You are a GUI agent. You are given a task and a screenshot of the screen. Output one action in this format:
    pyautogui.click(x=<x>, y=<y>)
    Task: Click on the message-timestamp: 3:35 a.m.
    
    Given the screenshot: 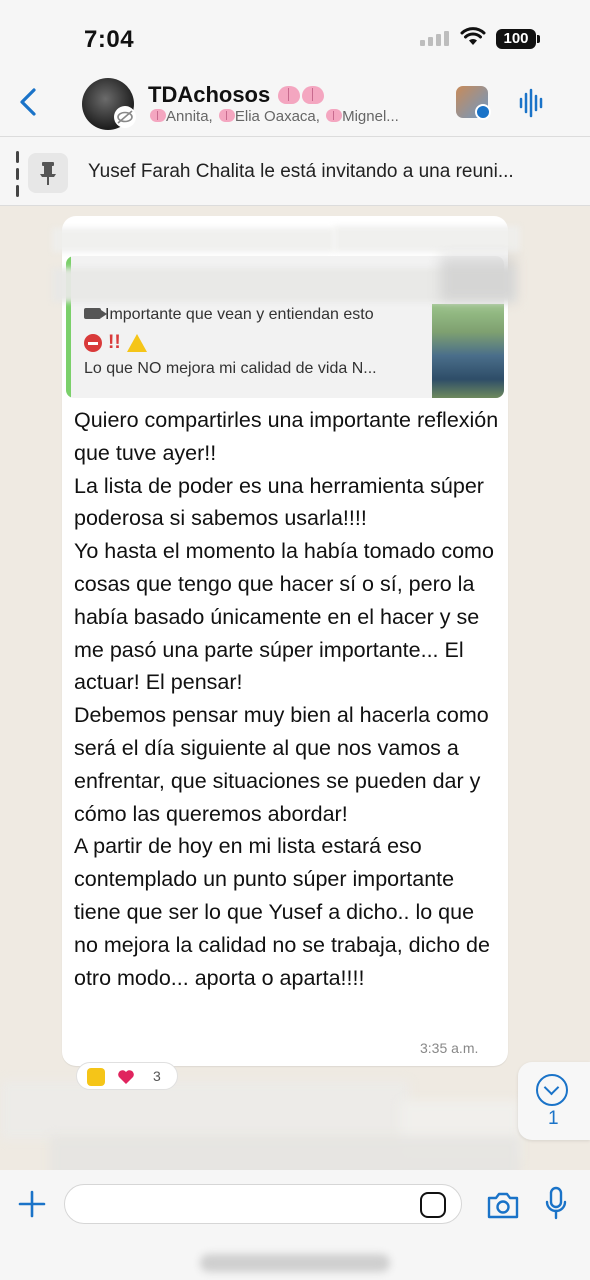 What is the action you would take?
    pyautogui.click(x=449, y=1048)
    